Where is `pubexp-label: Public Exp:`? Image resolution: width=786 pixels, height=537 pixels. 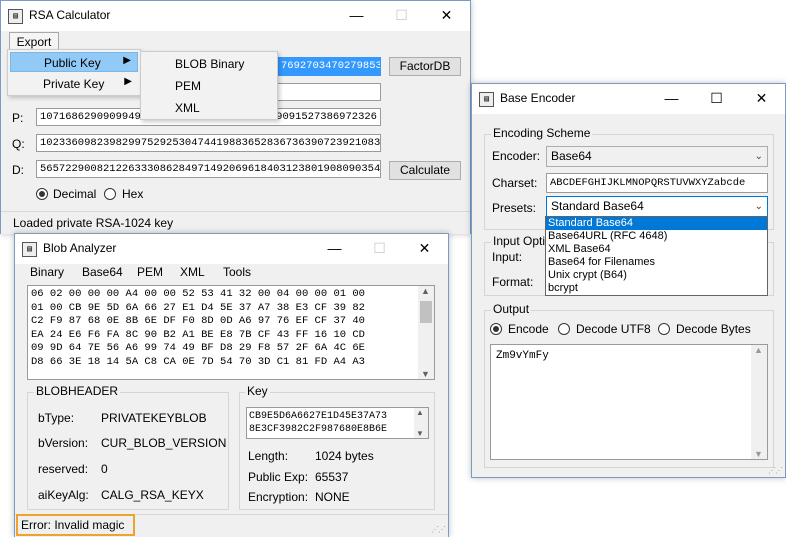 pubexp-label: Public Exp: is located at coordinates (278, 477).